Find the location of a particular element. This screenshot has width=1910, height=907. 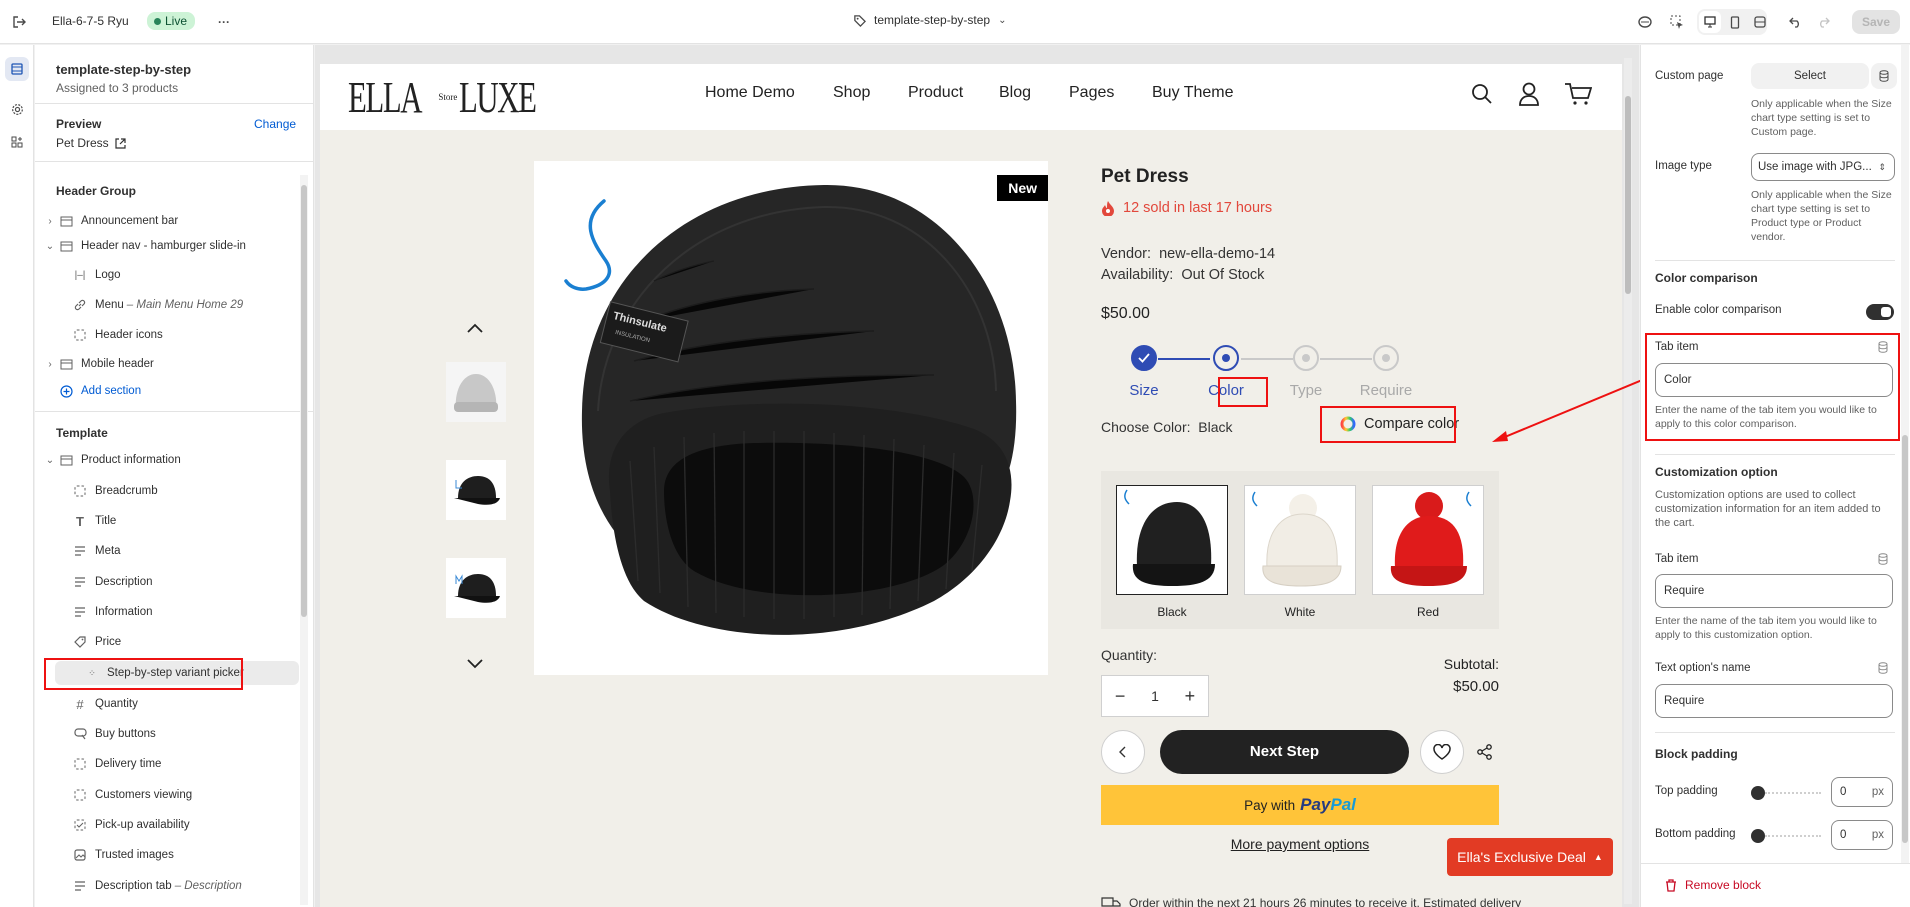

swatch-black is located at coordinates (1172, 540).